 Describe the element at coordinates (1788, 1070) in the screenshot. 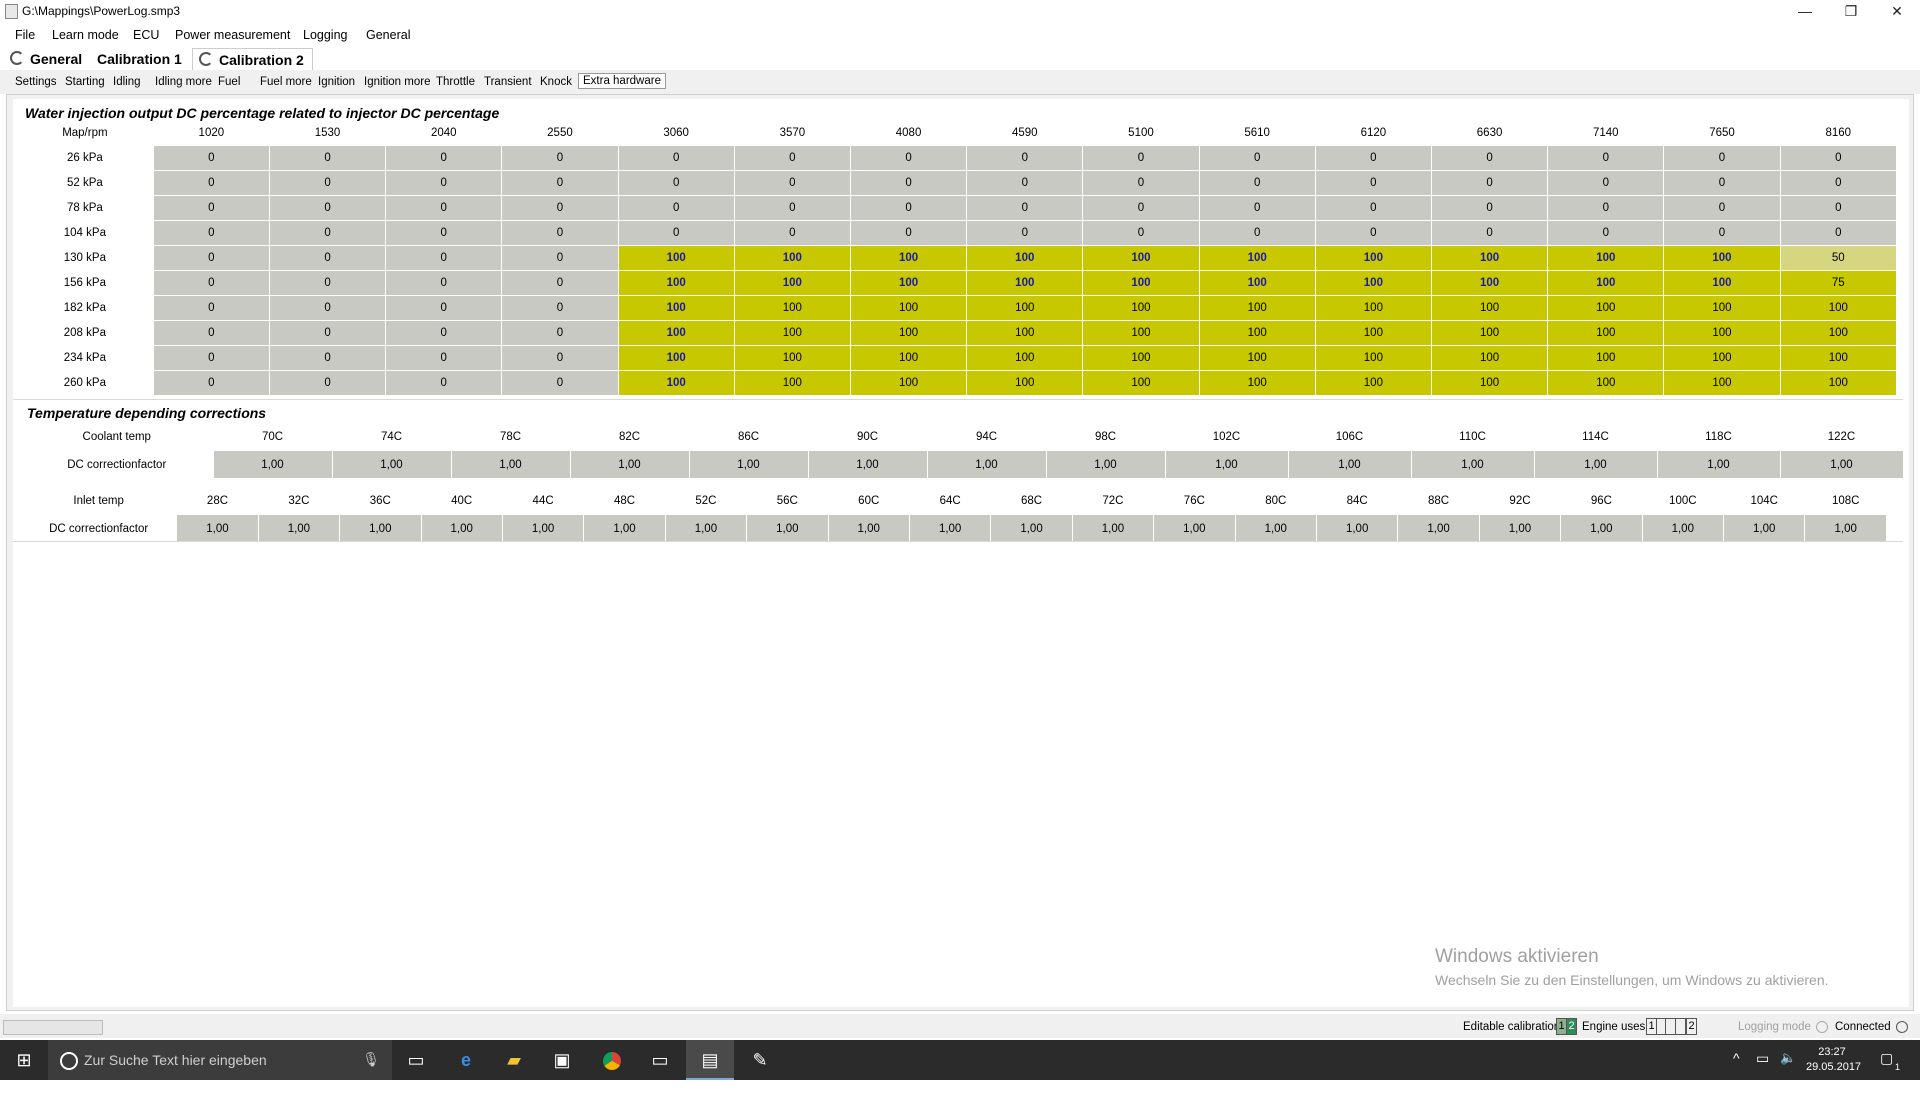

I see `volume-icon: 🔈` at that location.